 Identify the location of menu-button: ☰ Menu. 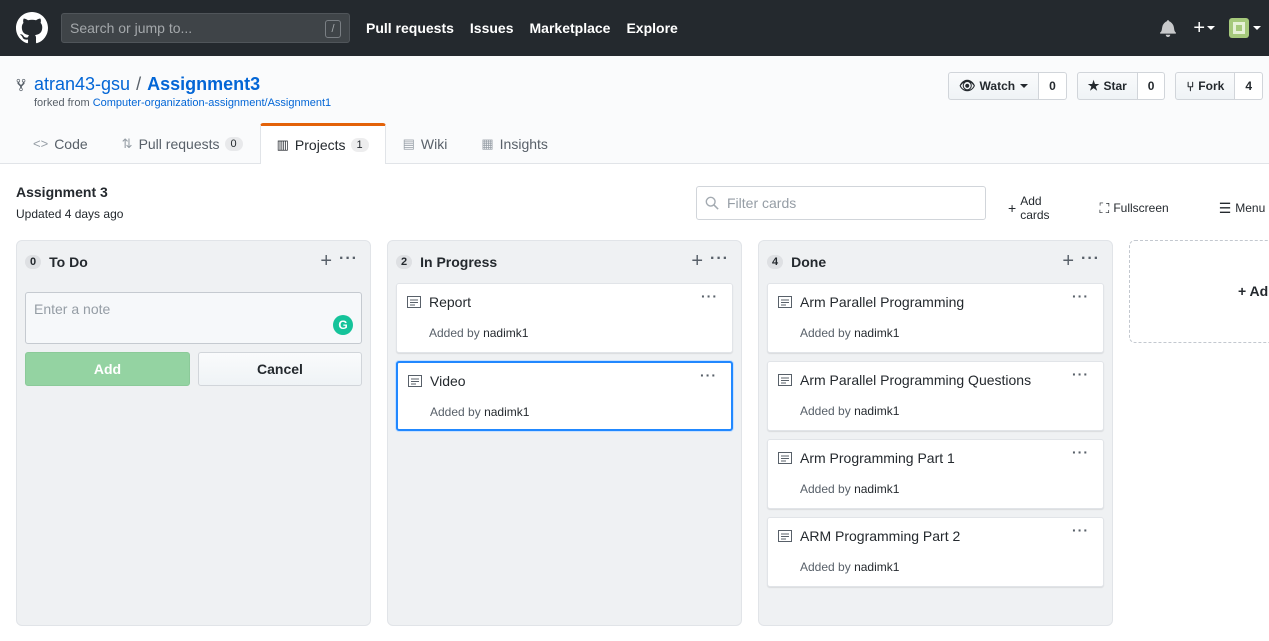
(1244, 208).